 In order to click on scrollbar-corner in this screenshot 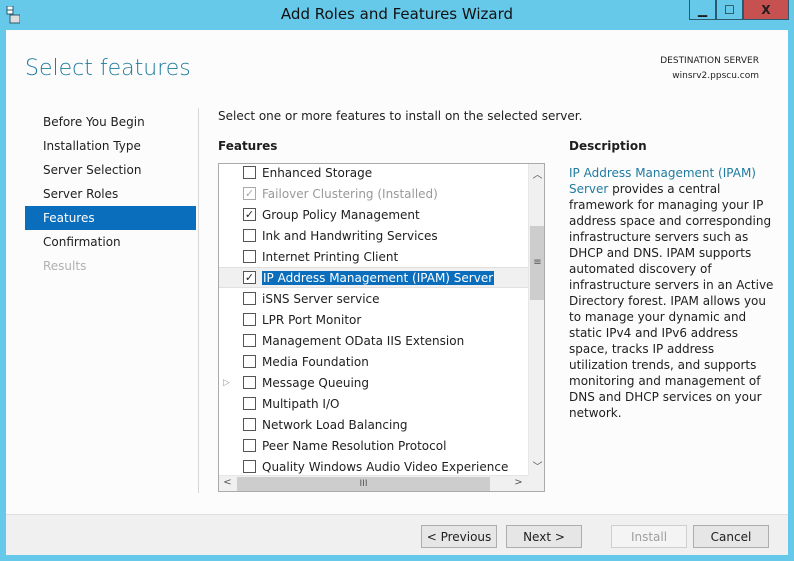, I will do `click(536, 483)`.